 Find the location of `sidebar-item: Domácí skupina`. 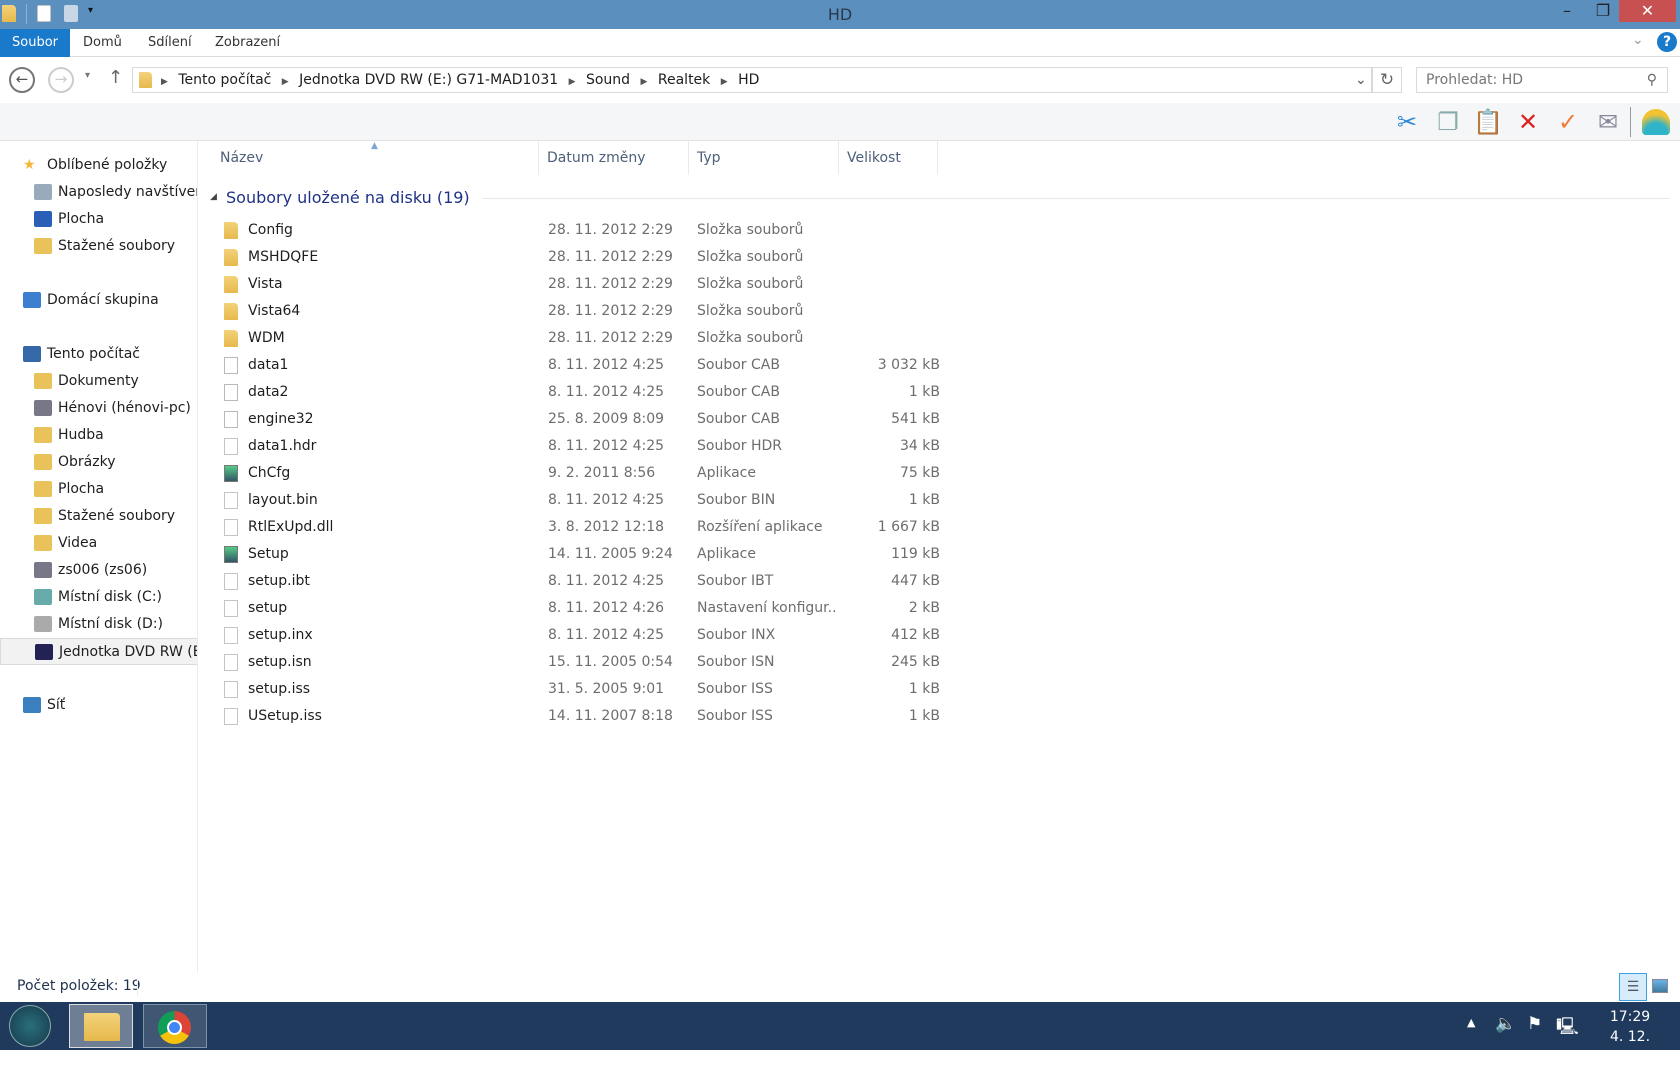

sidebar-item: Domácí skupina is located at coordinates (98, 300).